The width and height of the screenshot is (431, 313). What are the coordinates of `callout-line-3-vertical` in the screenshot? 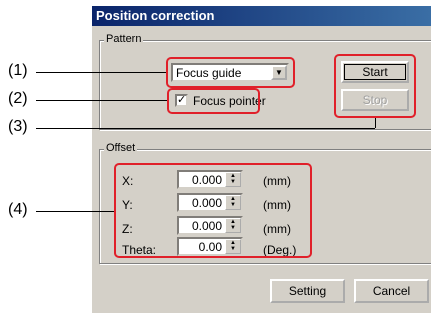 It's located at (375, 123).